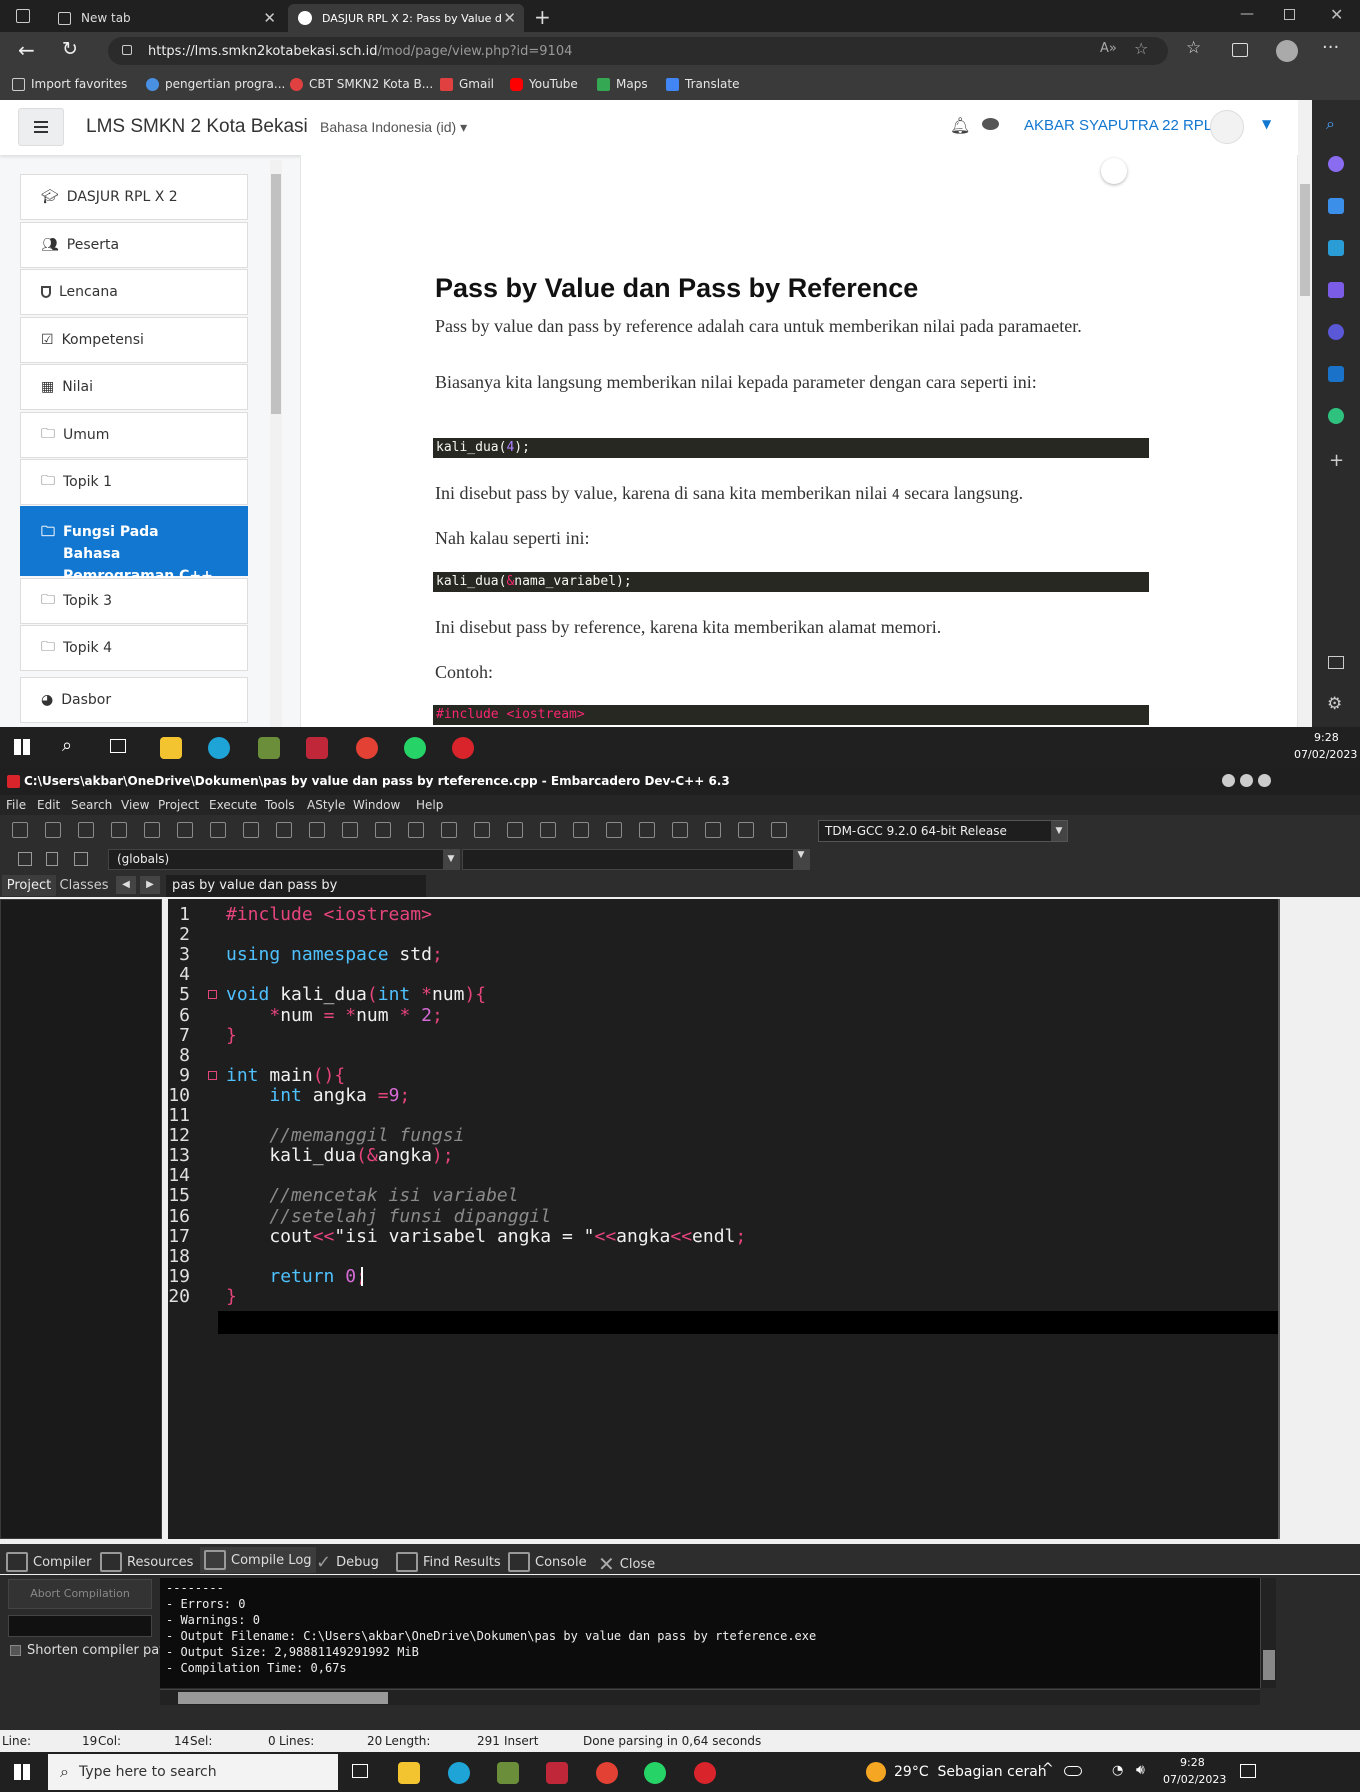 Image resolution: width=1360 pixels, height=1792 pixels. What do you see at coordinates (713, 830) in the screenshot?
I see `stop-icon` at bounding box center [713, 830].